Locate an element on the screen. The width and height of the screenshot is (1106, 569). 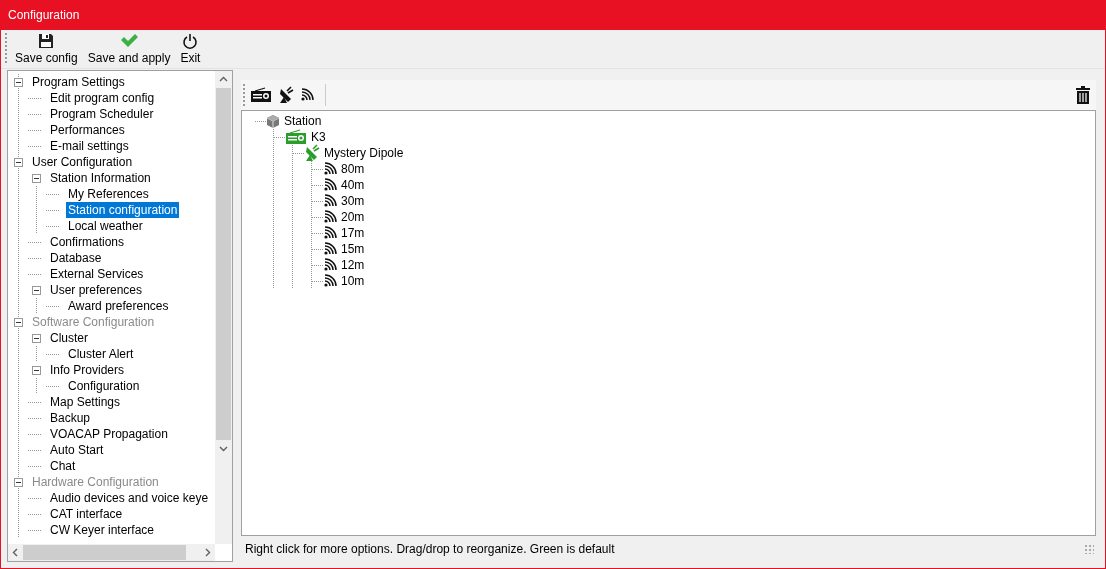
tree-item: 17m is located at coordinates (353, 233).